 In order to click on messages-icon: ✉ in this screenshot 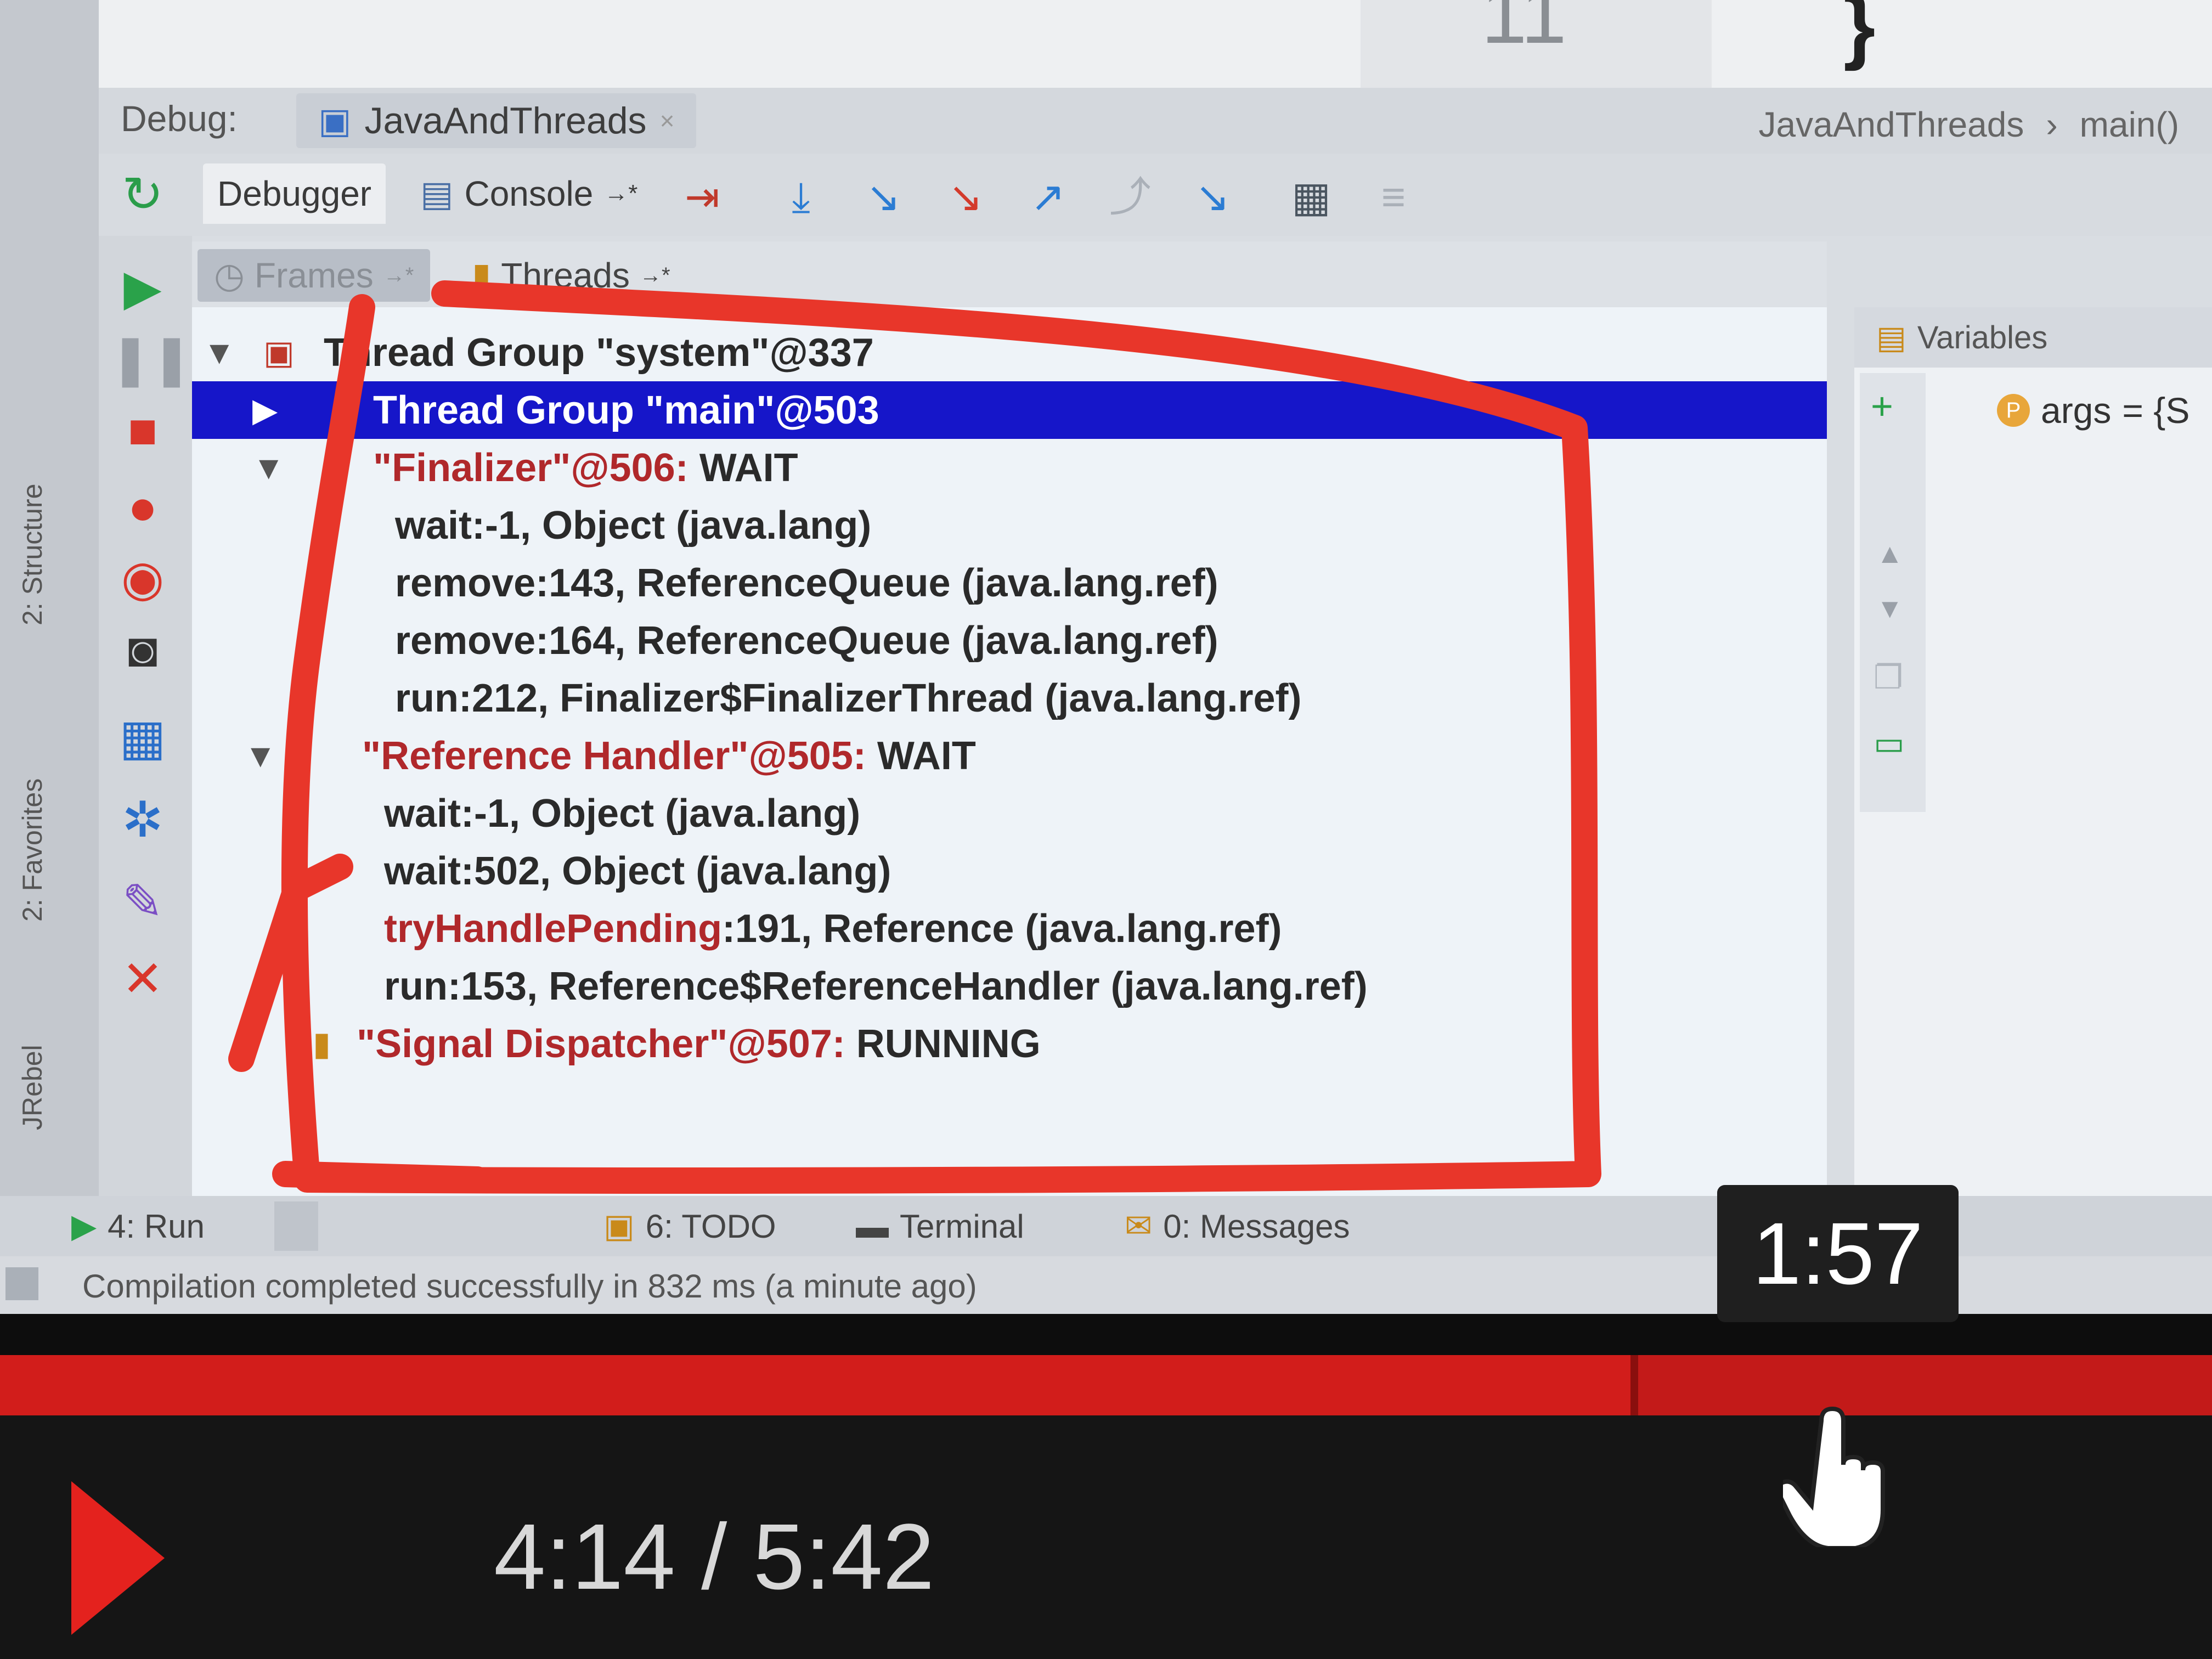, I will do `click(1139, 1225)`.